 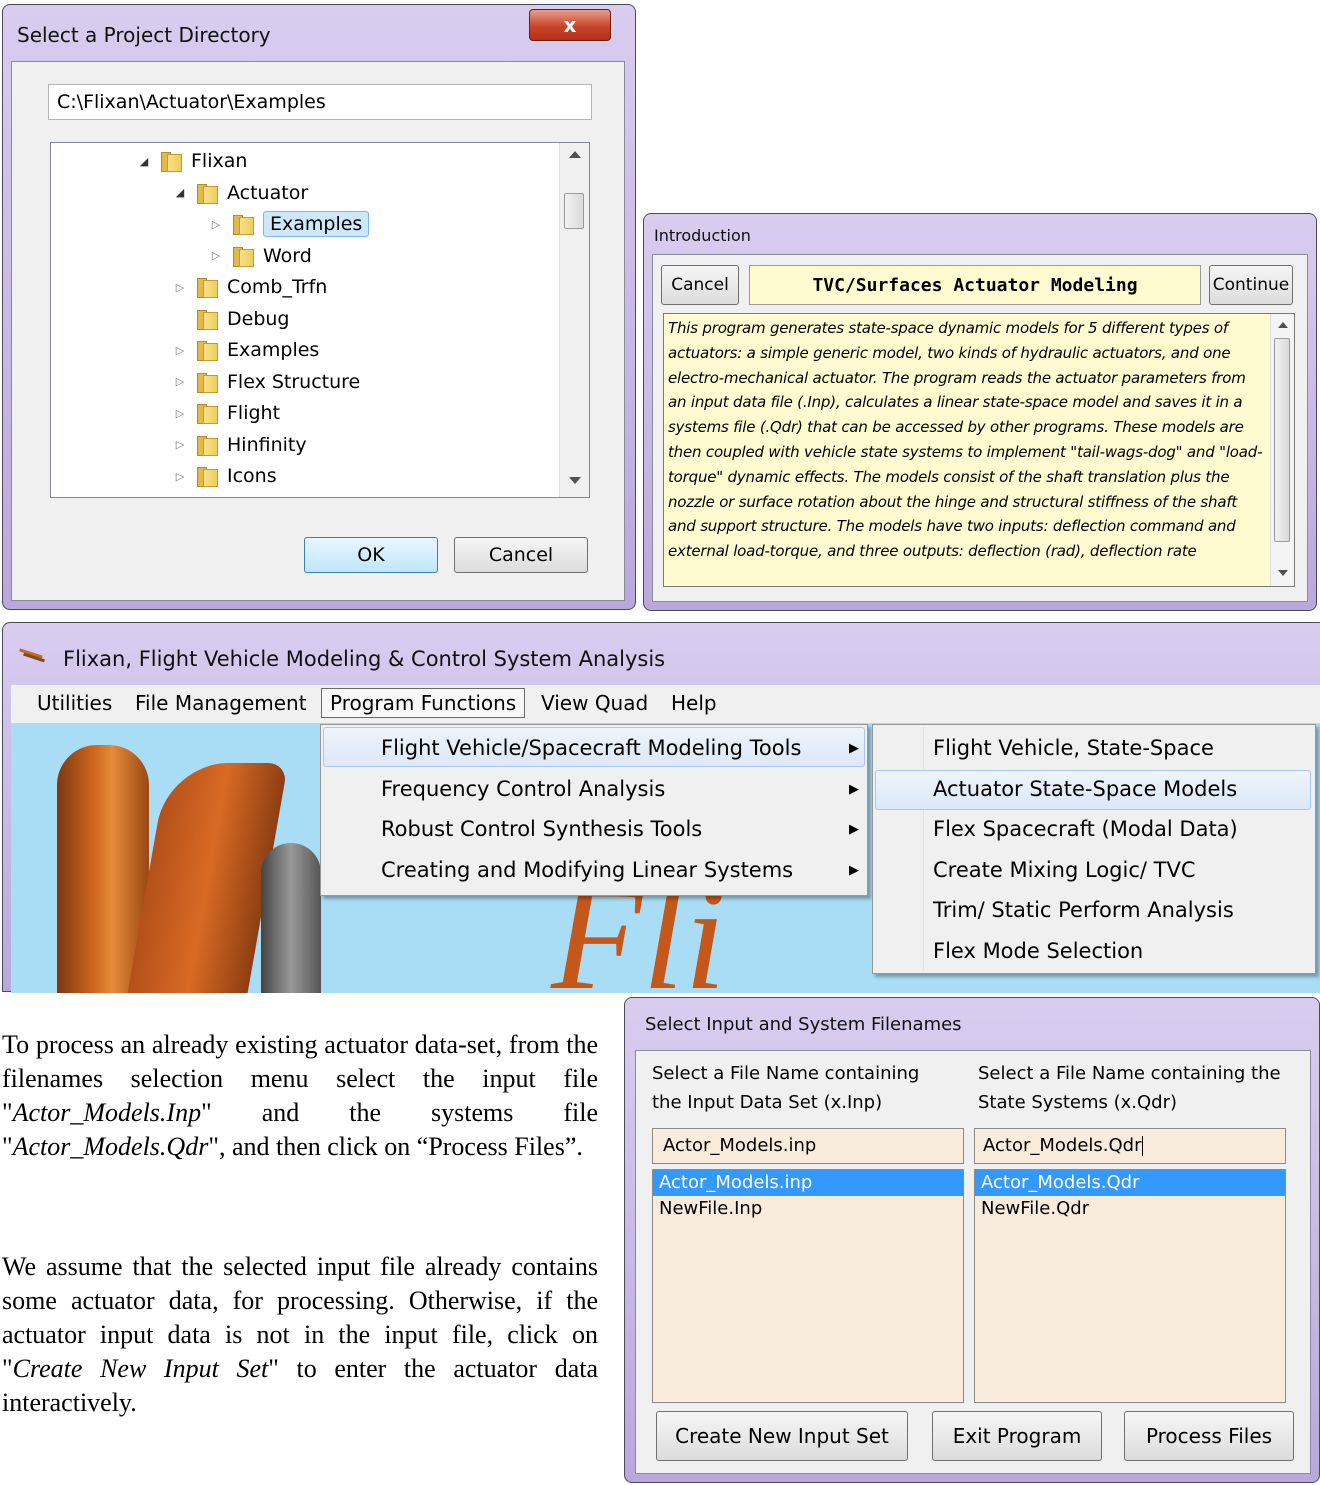 I want to click on menu-item-label: Frequency Control Analysis, so click(x=523, y=789).